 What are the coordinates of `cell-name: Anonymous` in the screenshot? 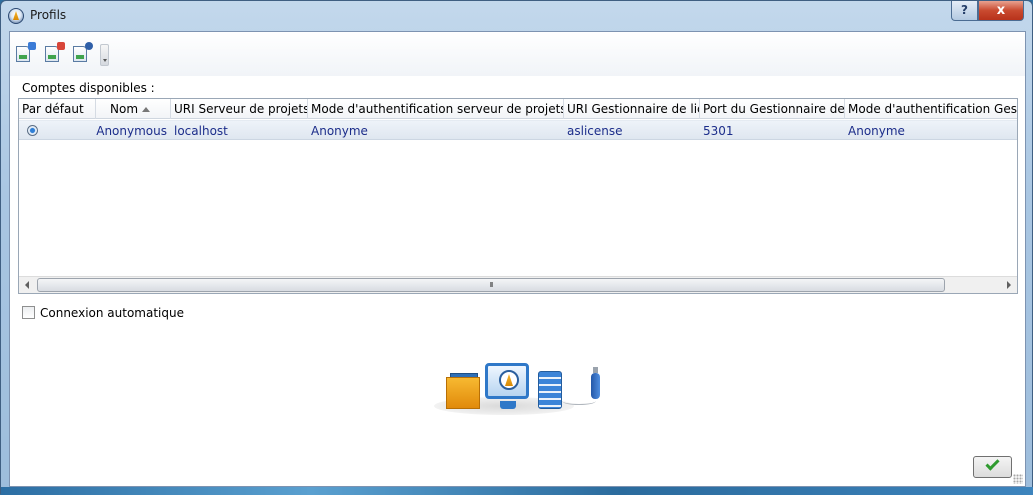 It's located at (131, 131).